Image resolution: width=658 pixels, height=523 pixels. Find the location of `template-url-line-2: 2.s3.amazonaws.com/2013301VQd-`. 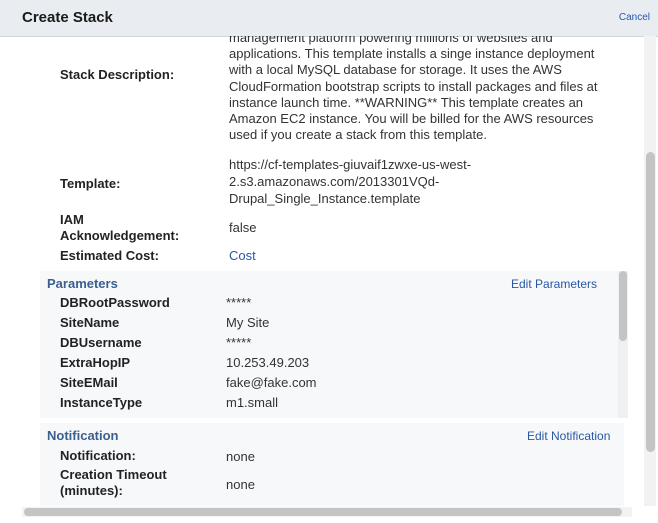

template-url-line-2: 2.s3.amazonaws.com/2013301VQd- is located at coordinates (334, 181).